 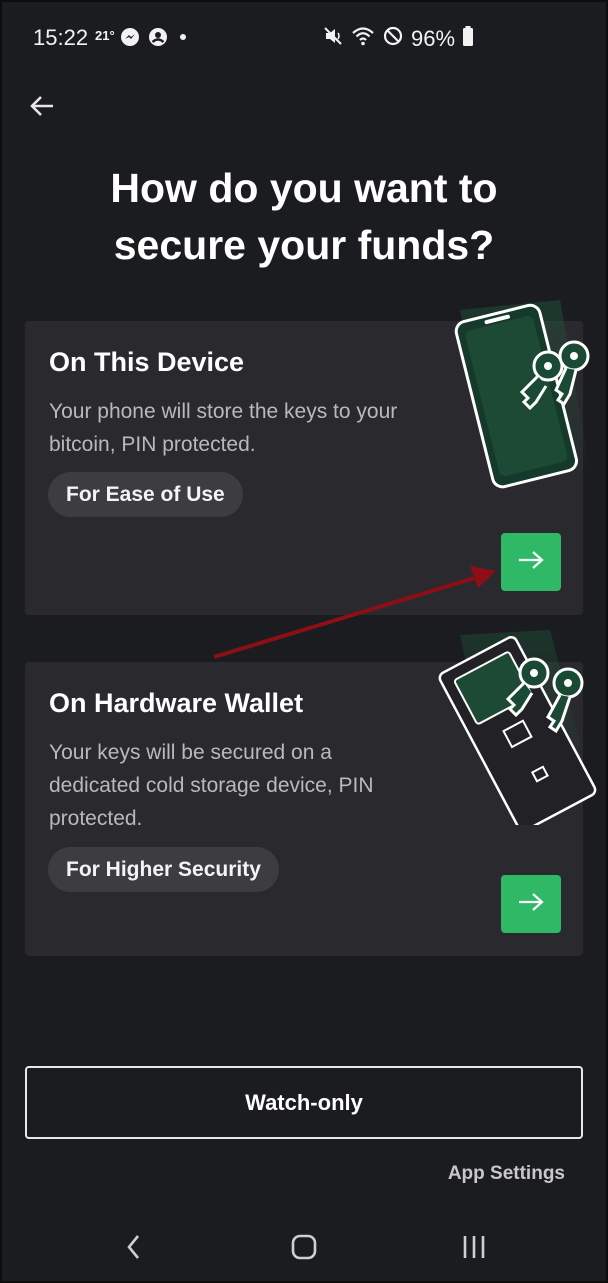 I want to click on nav-home-button, so click(x=304, y=1249).